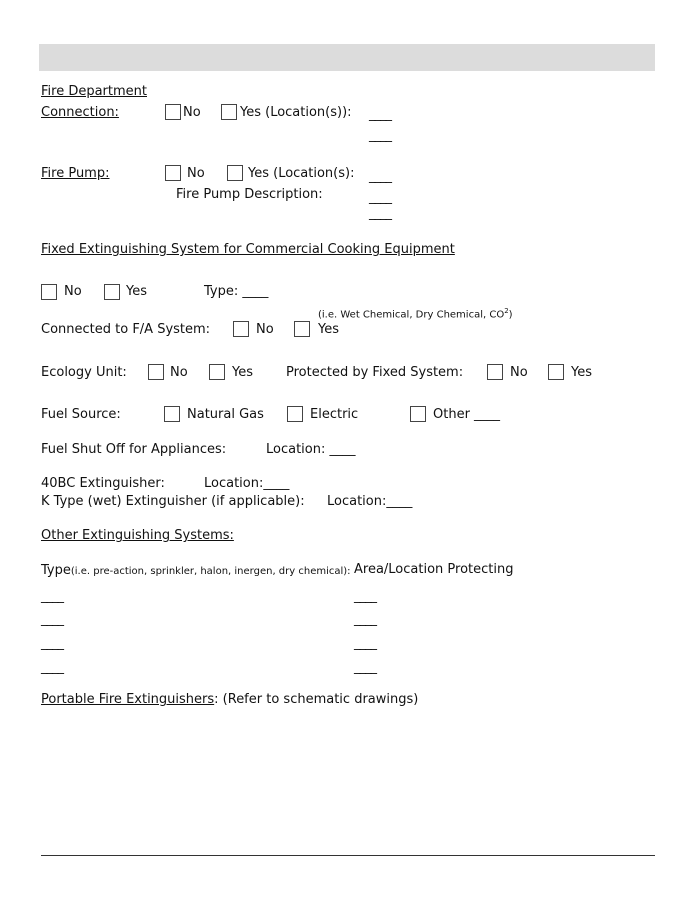  What do you see at coordinates (510, 315) in the screenshot?
I see `note-end: )` at bounding box center [510, 315].